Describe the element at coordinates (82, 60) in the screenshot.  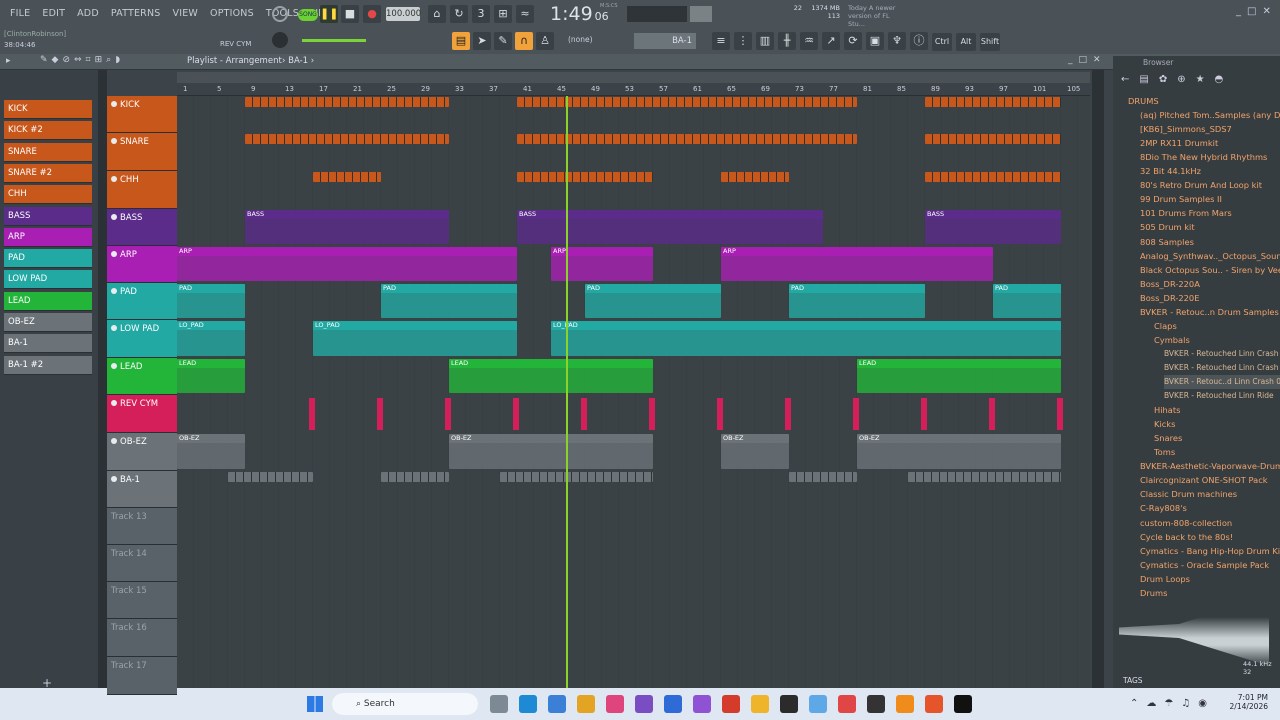
I see `toolbar-icons: ✎◆⊘⇔⌗⊞⌕◗` at that location.